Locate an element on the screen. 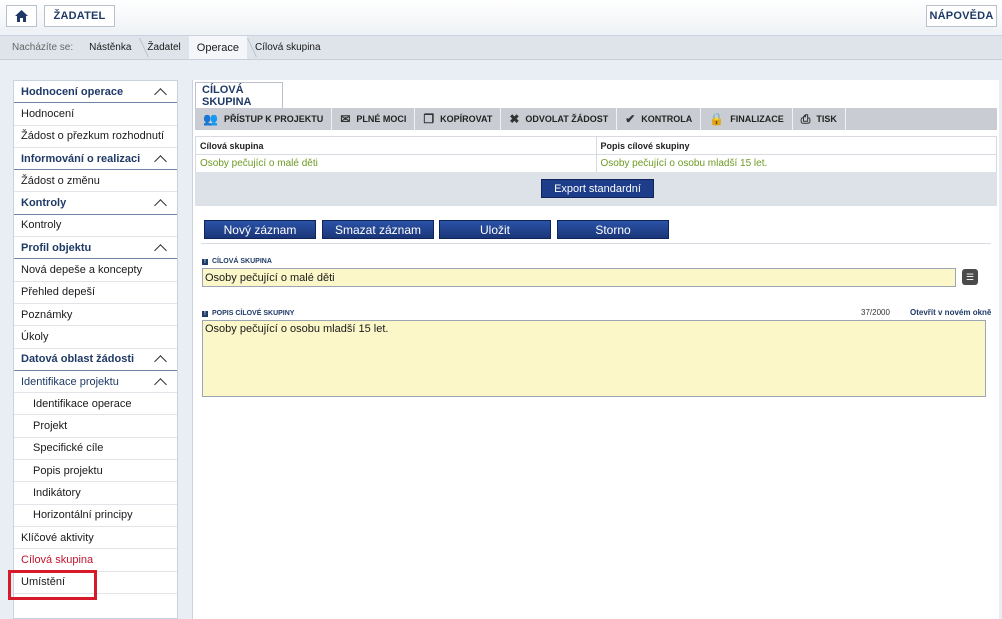  finalizace-button: 🔒 FINALIZACE is located at coordinates (747, 119).